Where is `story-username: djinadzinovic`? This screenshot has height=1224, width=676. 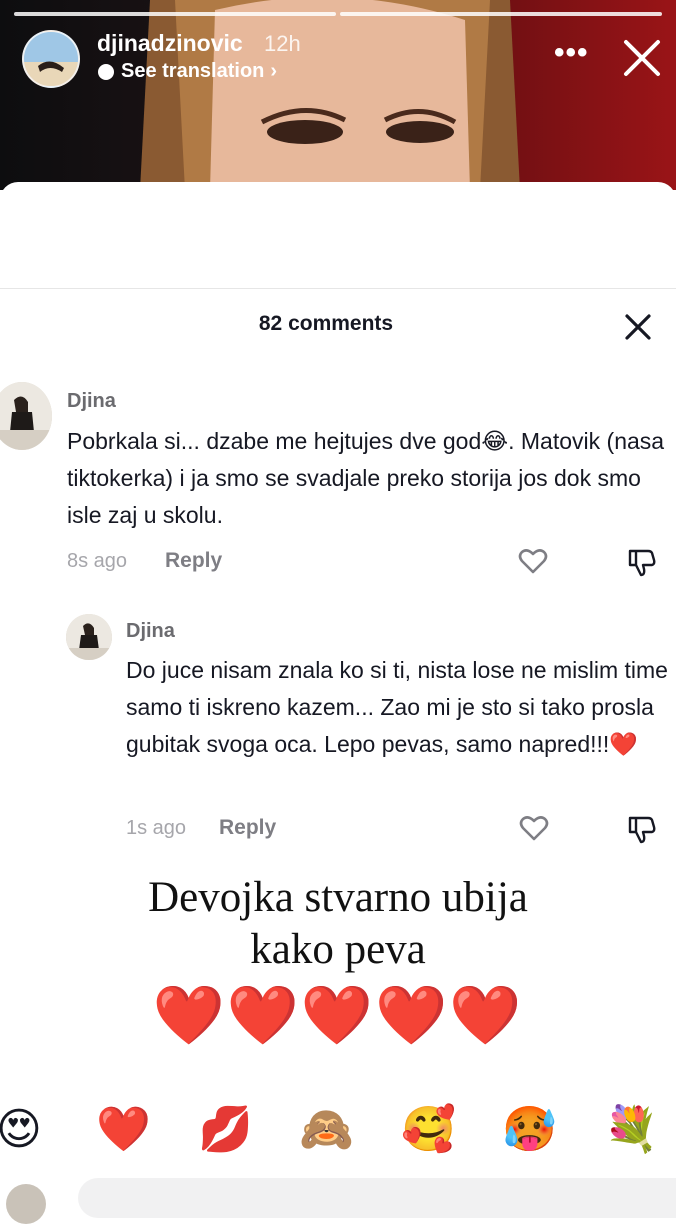
story-username: djinadzinovic is located at coordinates (170, 43).